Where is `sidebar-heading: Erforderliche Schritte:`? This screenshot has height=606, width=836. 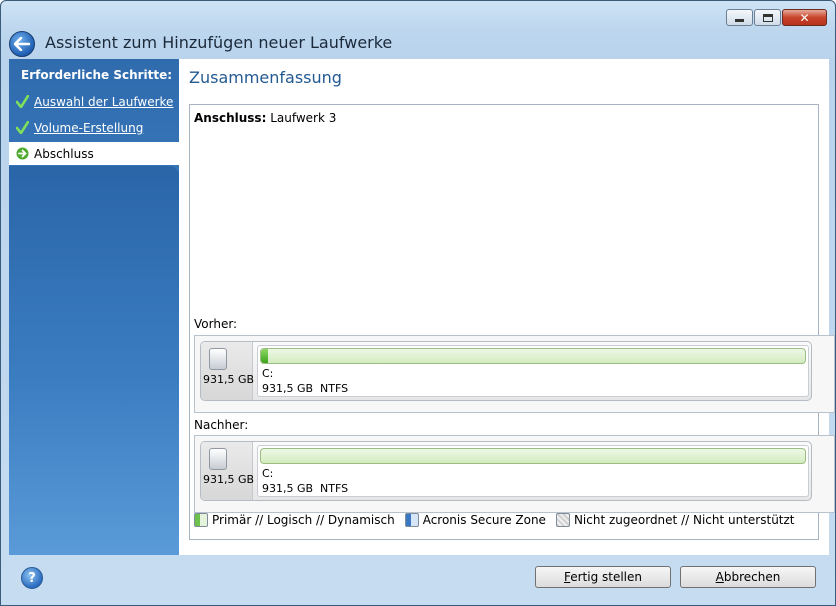 sidebar-heading: Erforderliche Schritte: is located at coordinates (97, 75).